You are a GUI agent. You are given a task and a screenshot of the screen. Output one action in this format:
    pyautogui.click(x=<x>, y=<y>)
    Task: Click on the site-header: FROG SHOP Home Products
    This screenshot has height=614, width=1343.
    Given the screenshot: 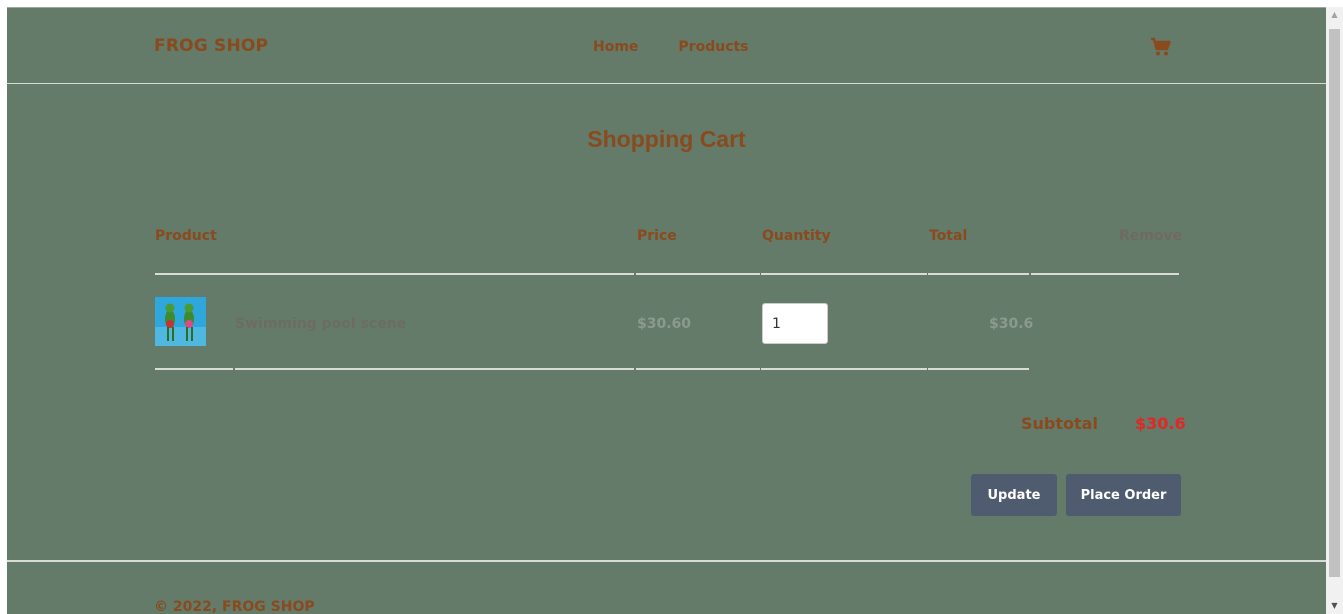 What is the action you would take?
    pyautogui.click(x=666, y=46)
    